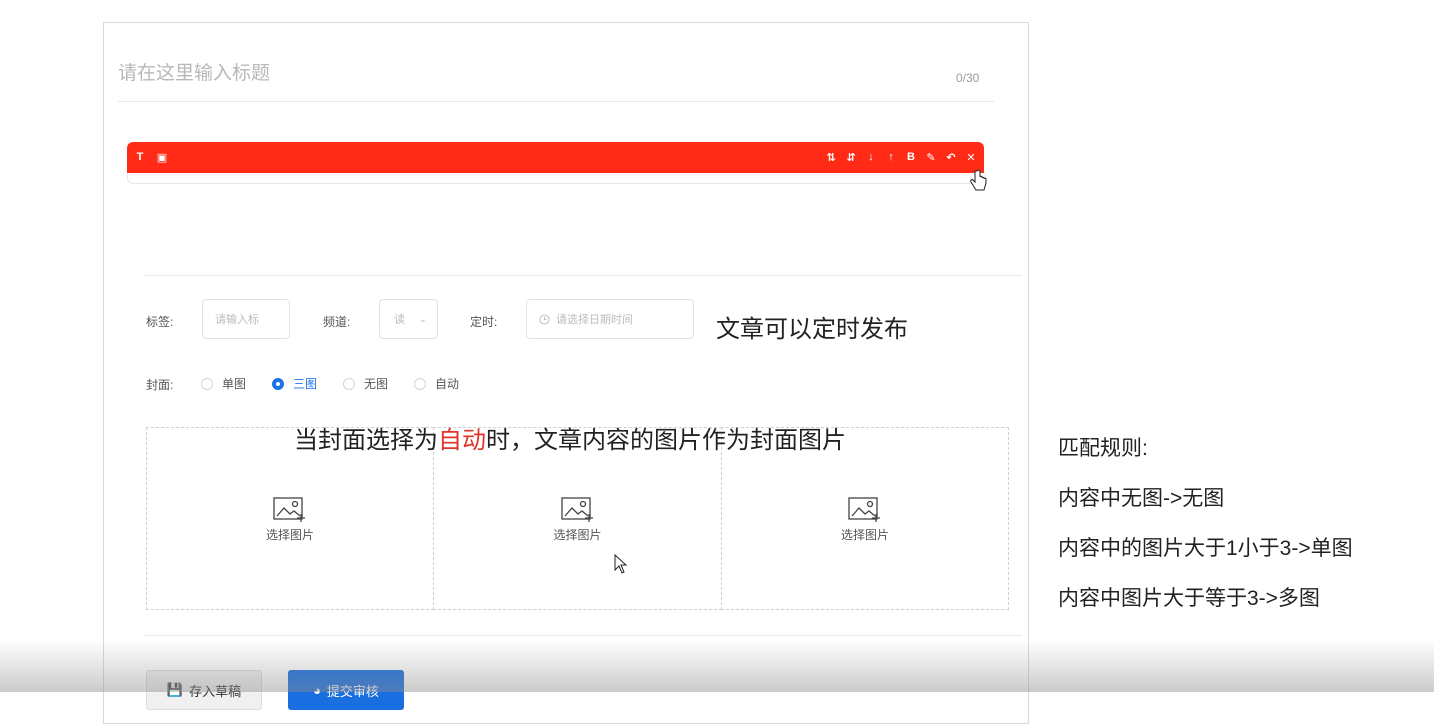  What do you see at coordinates (911, 157) in the screenshot?
I see `bold-icon: B` at bounding box center [911, 157].